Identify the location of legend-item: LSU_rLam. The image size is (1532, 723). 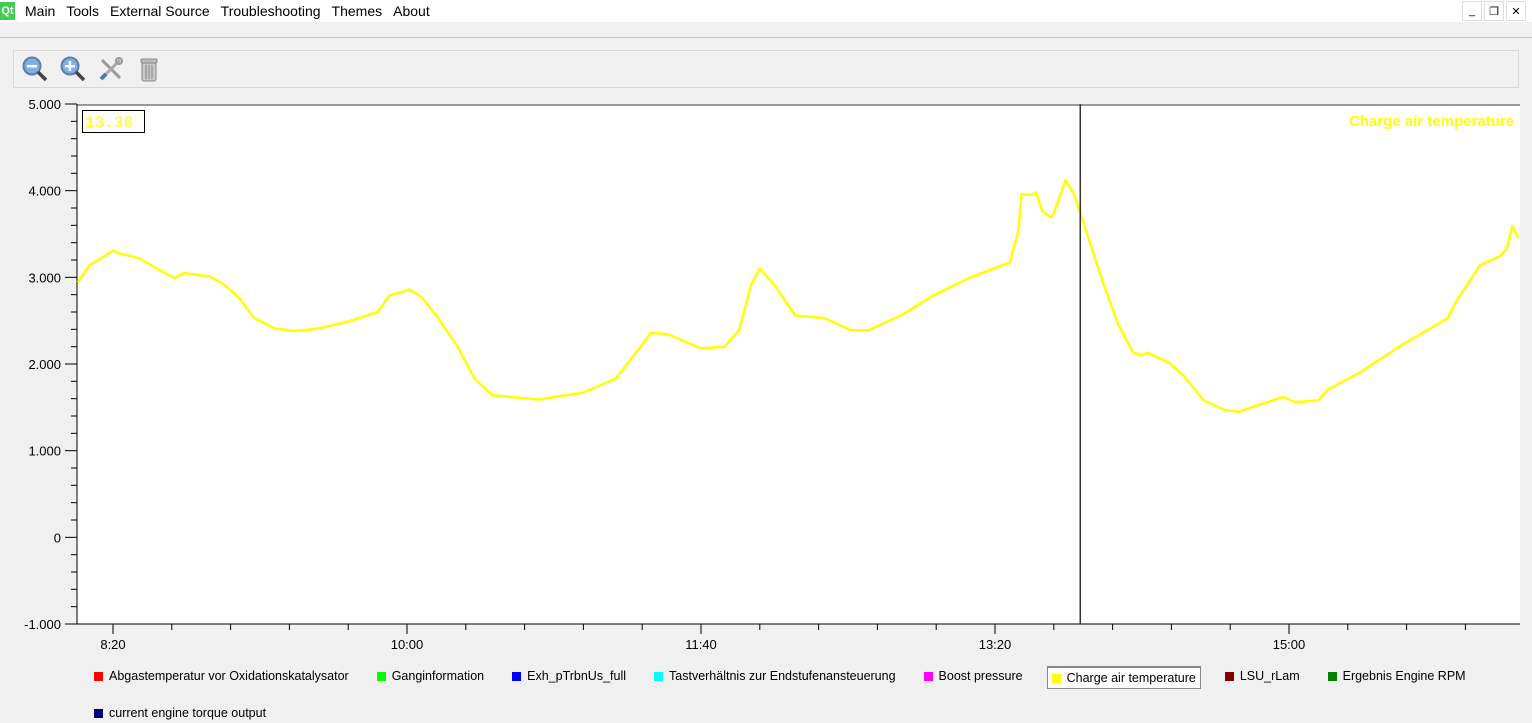
(1262, 676).